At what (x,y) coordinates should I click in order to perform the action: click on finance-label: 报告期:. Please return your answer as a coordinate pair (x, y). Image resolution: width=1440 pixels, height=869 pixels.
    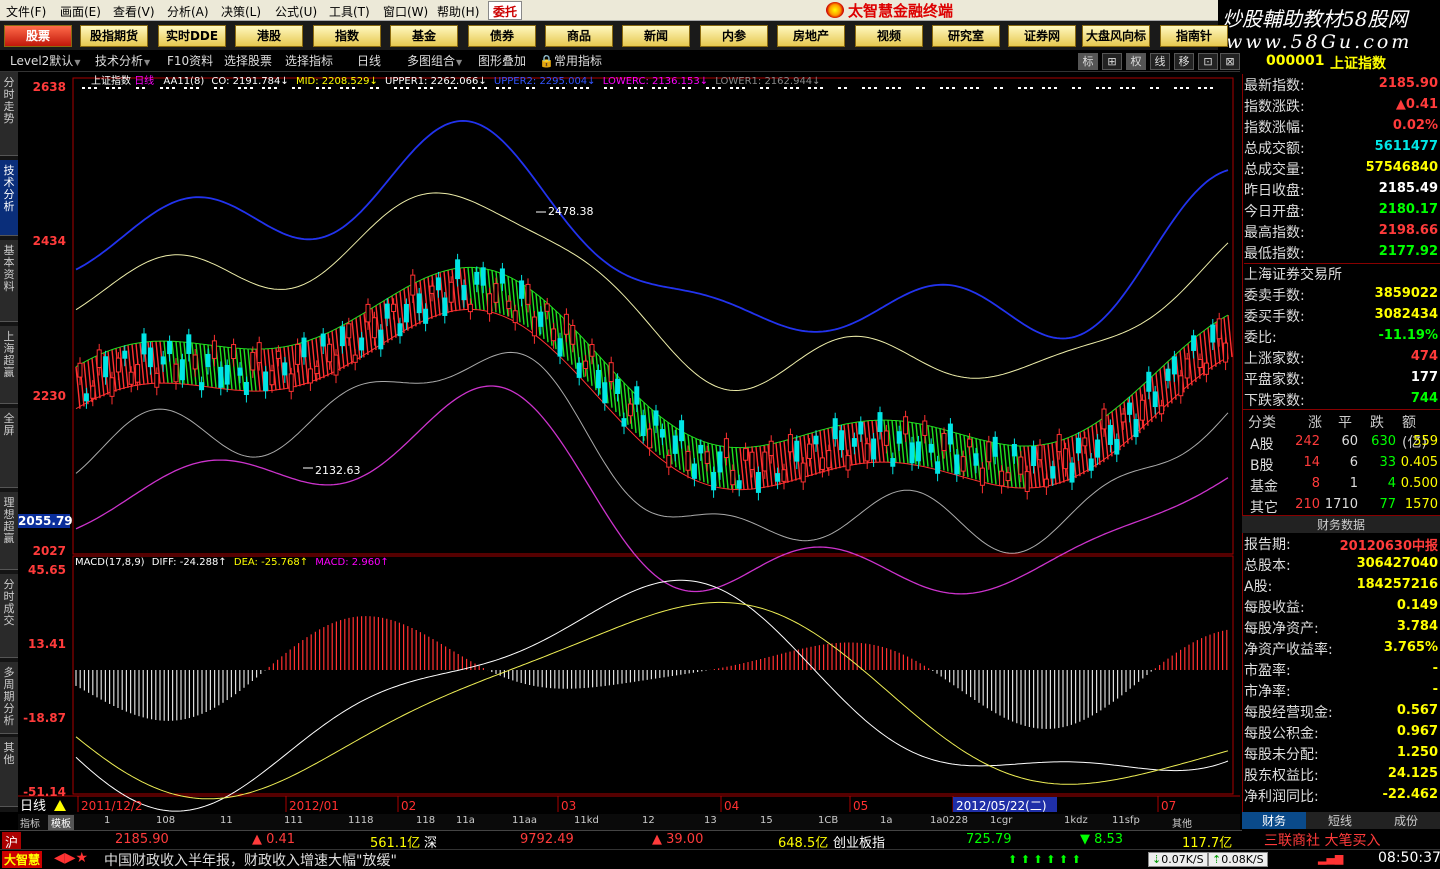
    Looking at the image, I should click on (1267, 545).